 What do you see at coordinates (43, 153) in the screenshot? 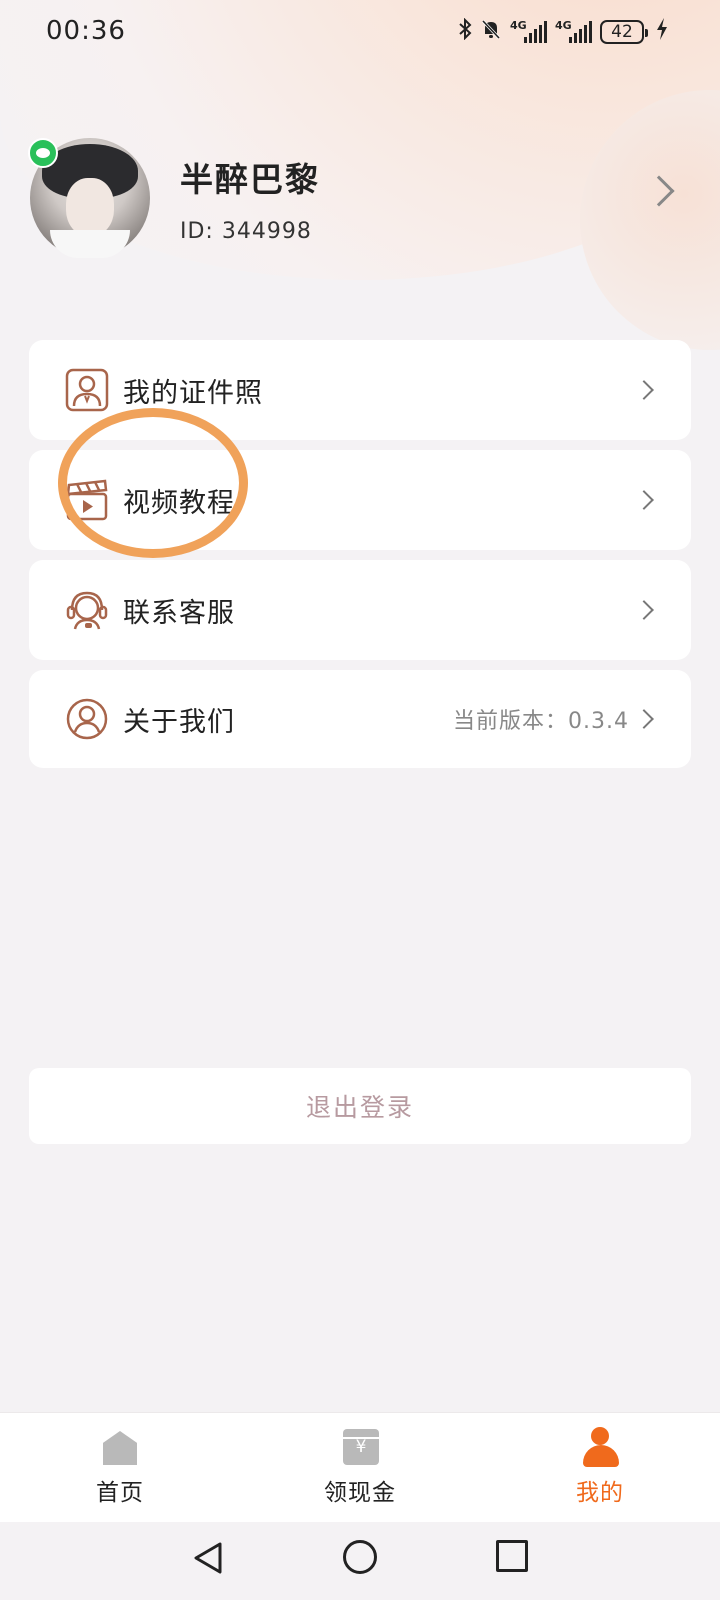
I see `wechat-icon` at bounding box center [43, 153].